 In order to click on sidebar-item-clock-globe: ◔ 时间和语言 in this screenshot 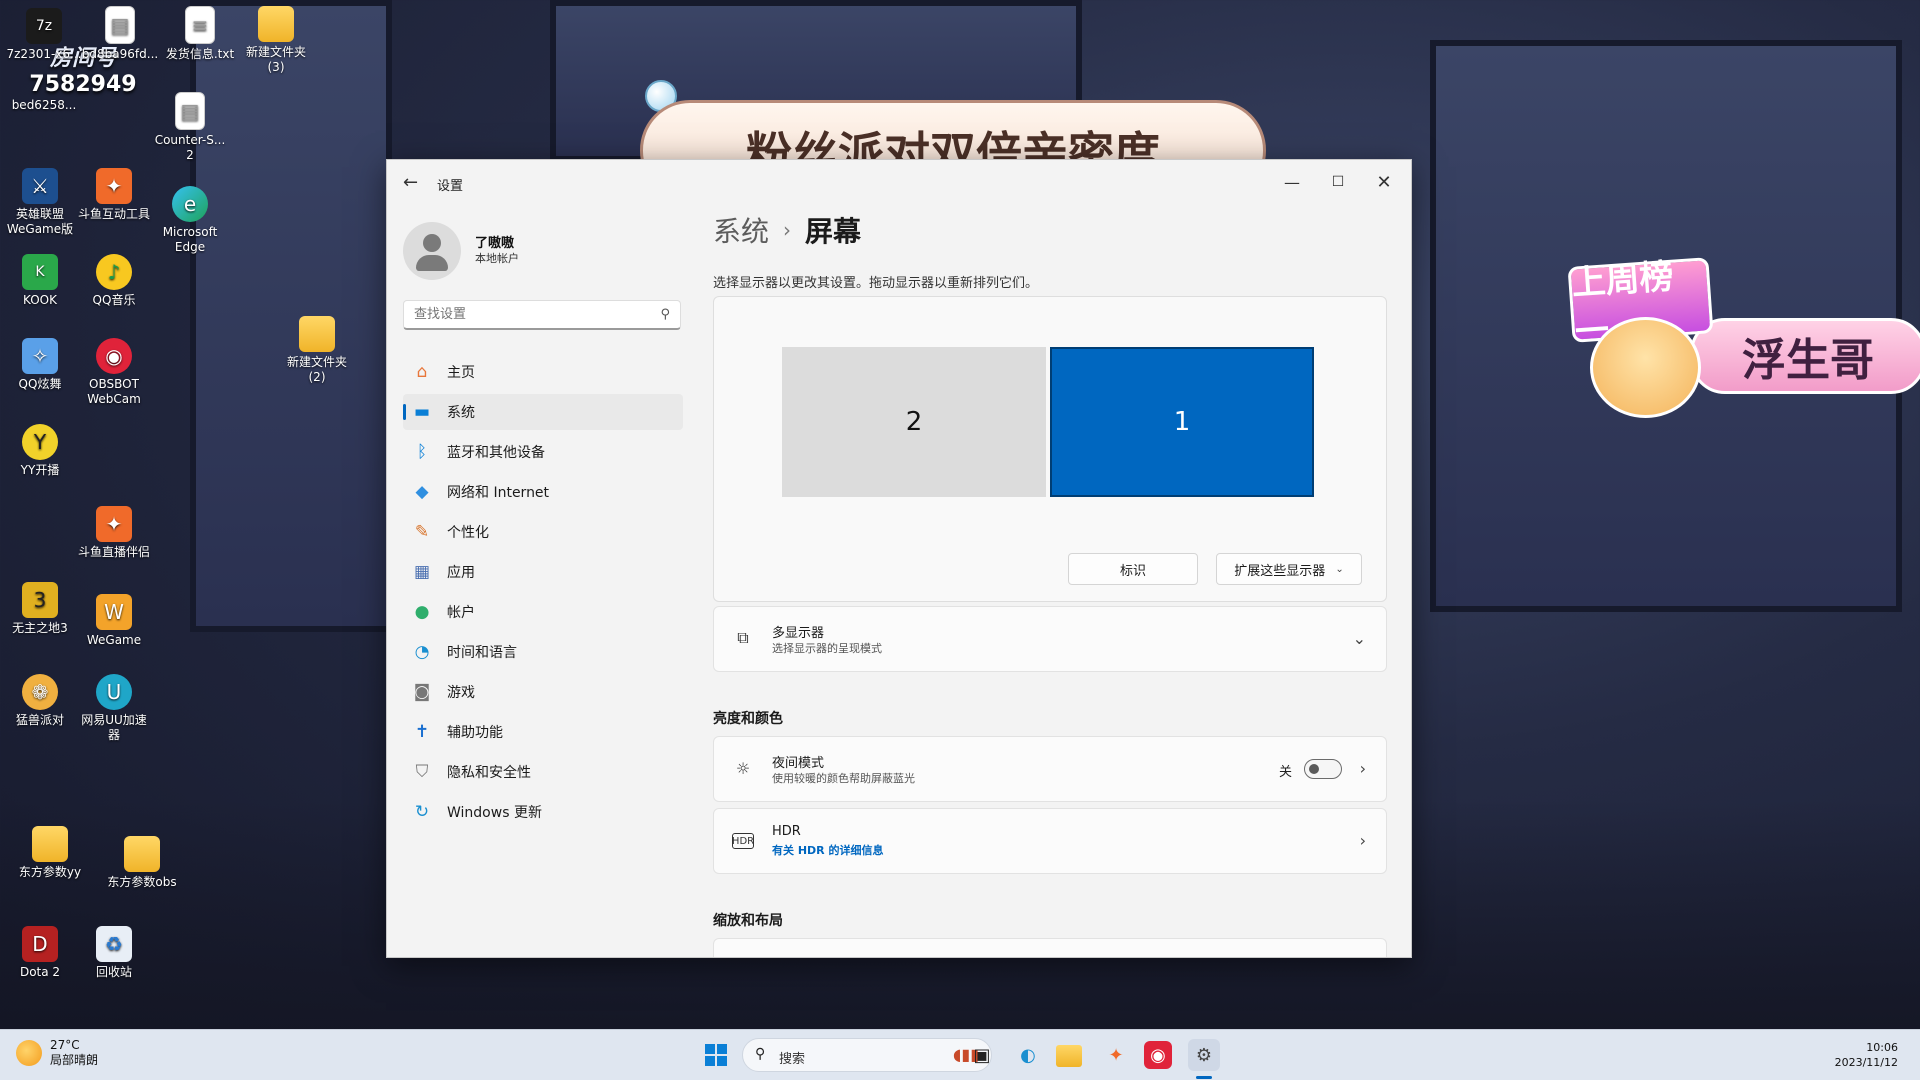, I will do `click(543, 652)`.